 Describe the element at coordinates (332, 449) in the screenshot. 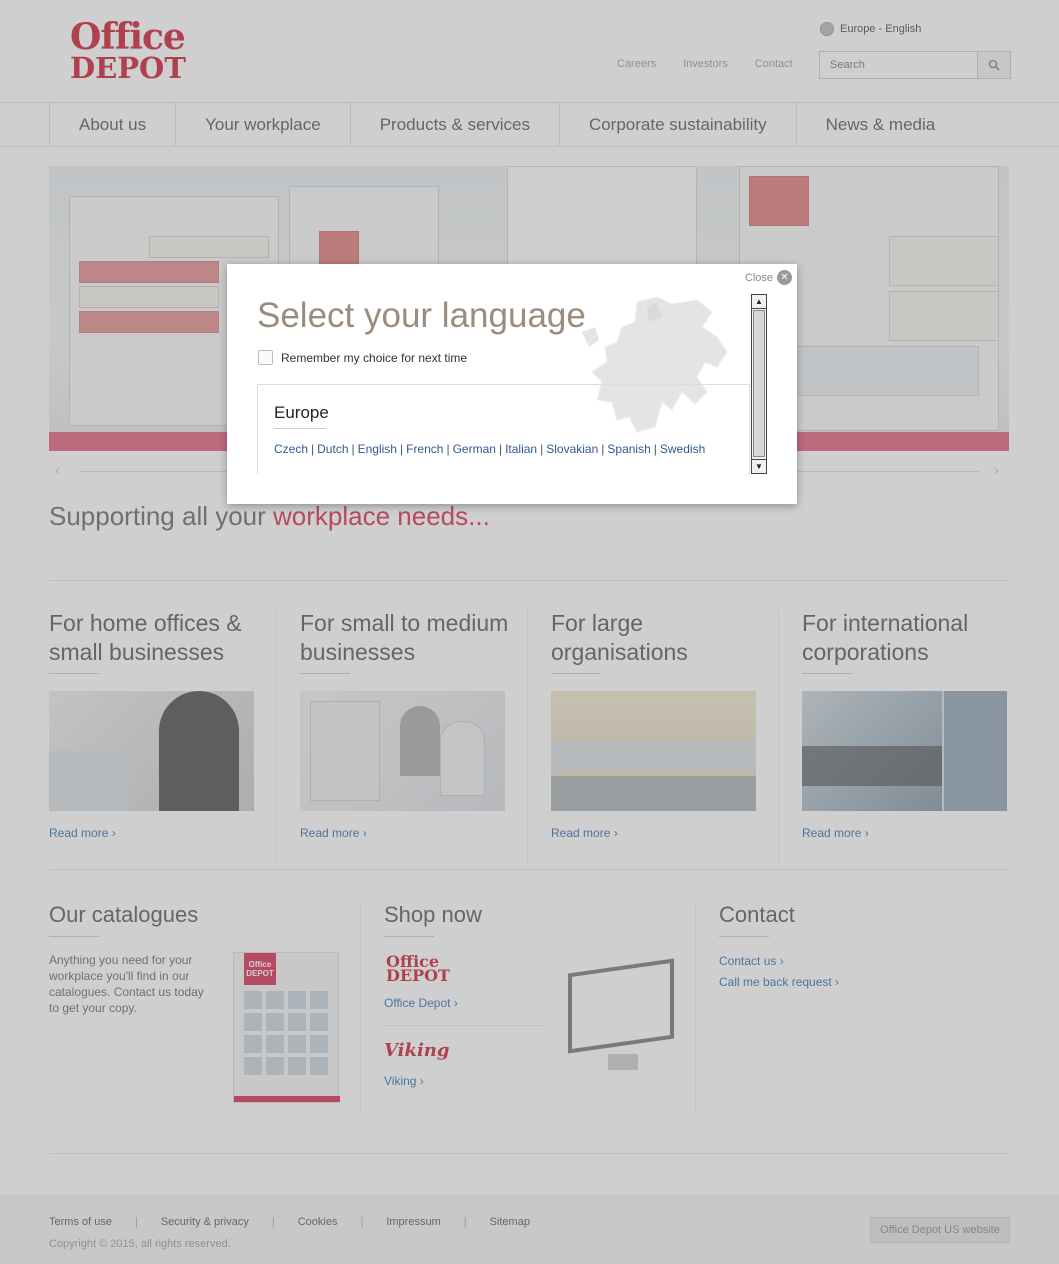

I see `lang-dutch: Dutch` at that location.